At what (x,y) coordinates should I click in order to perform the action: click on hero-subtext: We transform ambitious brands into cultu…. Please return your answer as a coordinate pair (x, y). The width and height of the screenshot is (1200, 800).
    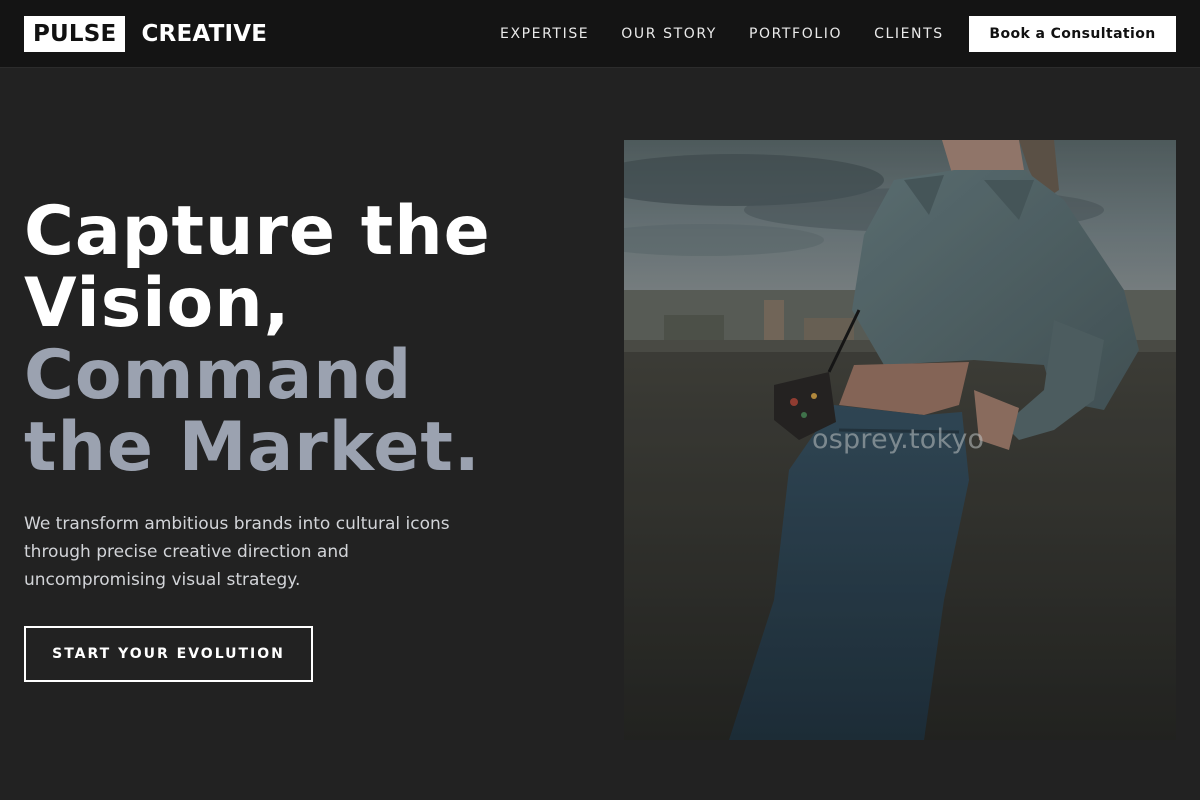
    Looking at the image, I should click on (237, 552).